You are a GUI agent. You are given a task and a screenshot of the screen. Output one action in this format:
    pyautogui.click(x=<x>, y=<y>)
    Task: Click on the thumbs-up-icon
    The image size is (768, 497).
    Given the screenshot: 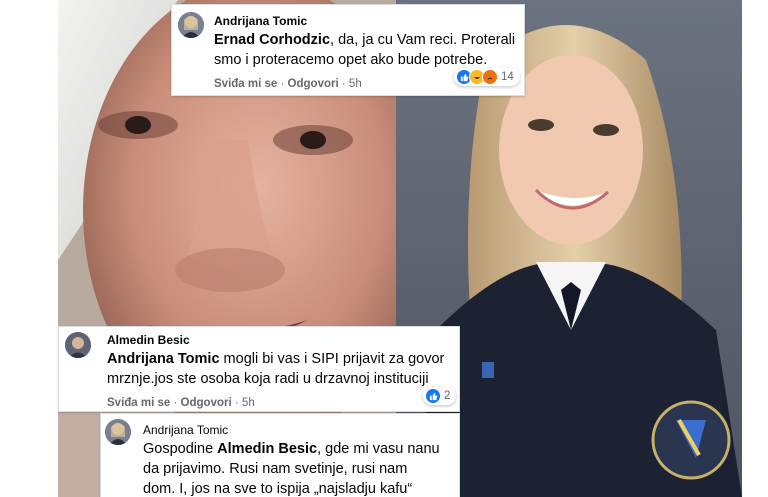 What is the action you would take?
    pyautogui.click(x=433, y=396)
    